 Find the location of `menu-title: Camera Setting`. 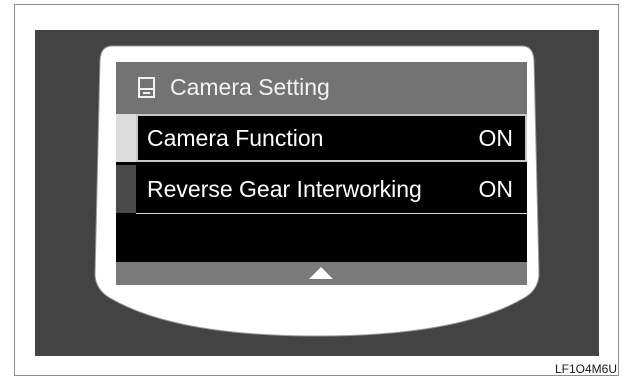

menu-title: Camera Setting is located at coordinates (250, 87).